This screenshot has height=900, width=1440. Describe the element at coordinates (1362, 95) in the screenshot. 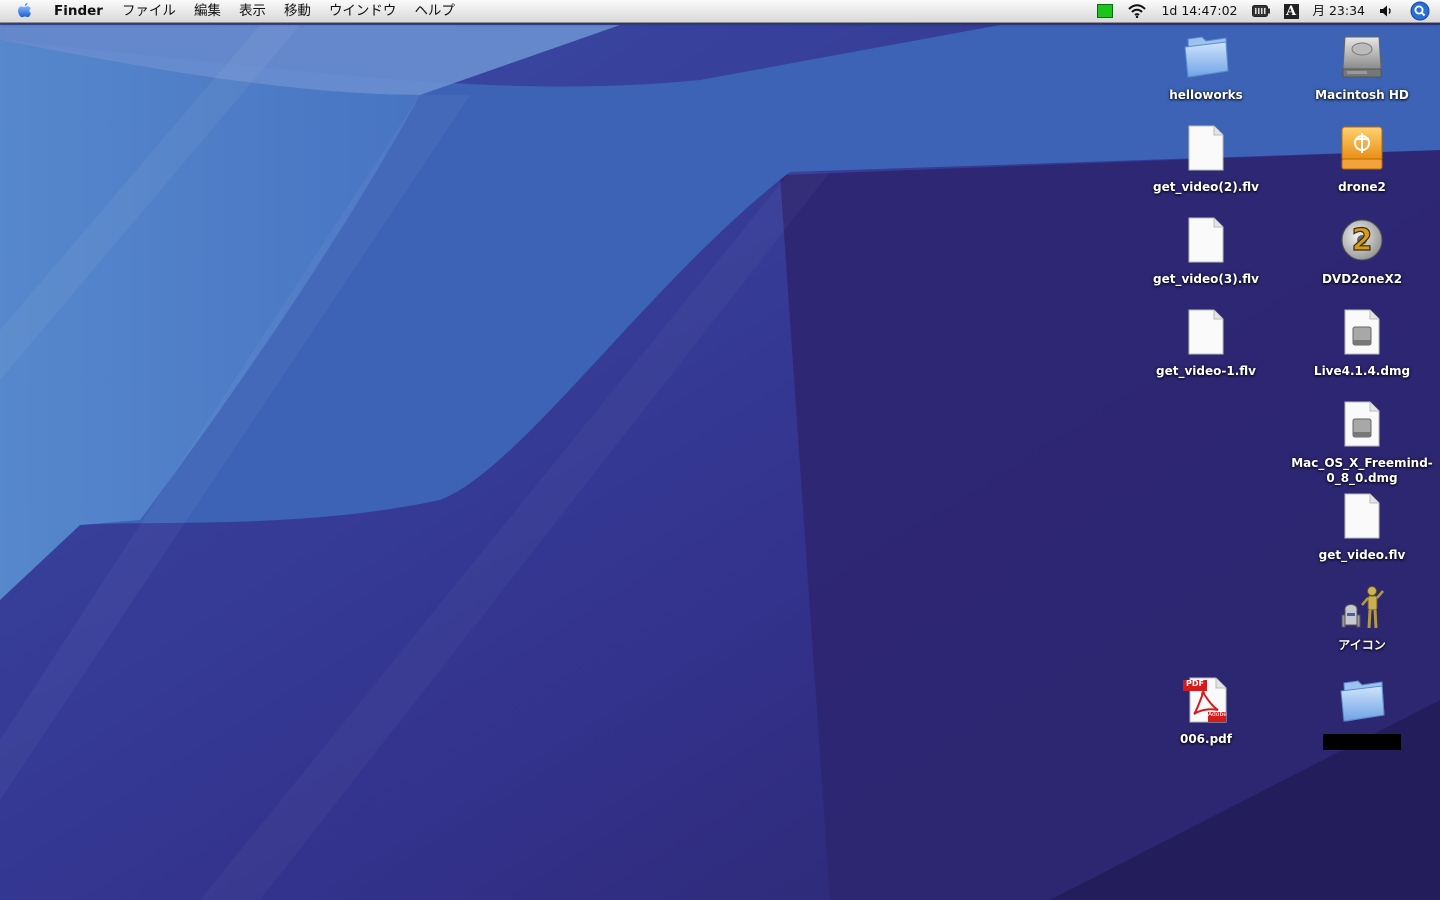

I see `icon-label: Macintosh HD` at that location.